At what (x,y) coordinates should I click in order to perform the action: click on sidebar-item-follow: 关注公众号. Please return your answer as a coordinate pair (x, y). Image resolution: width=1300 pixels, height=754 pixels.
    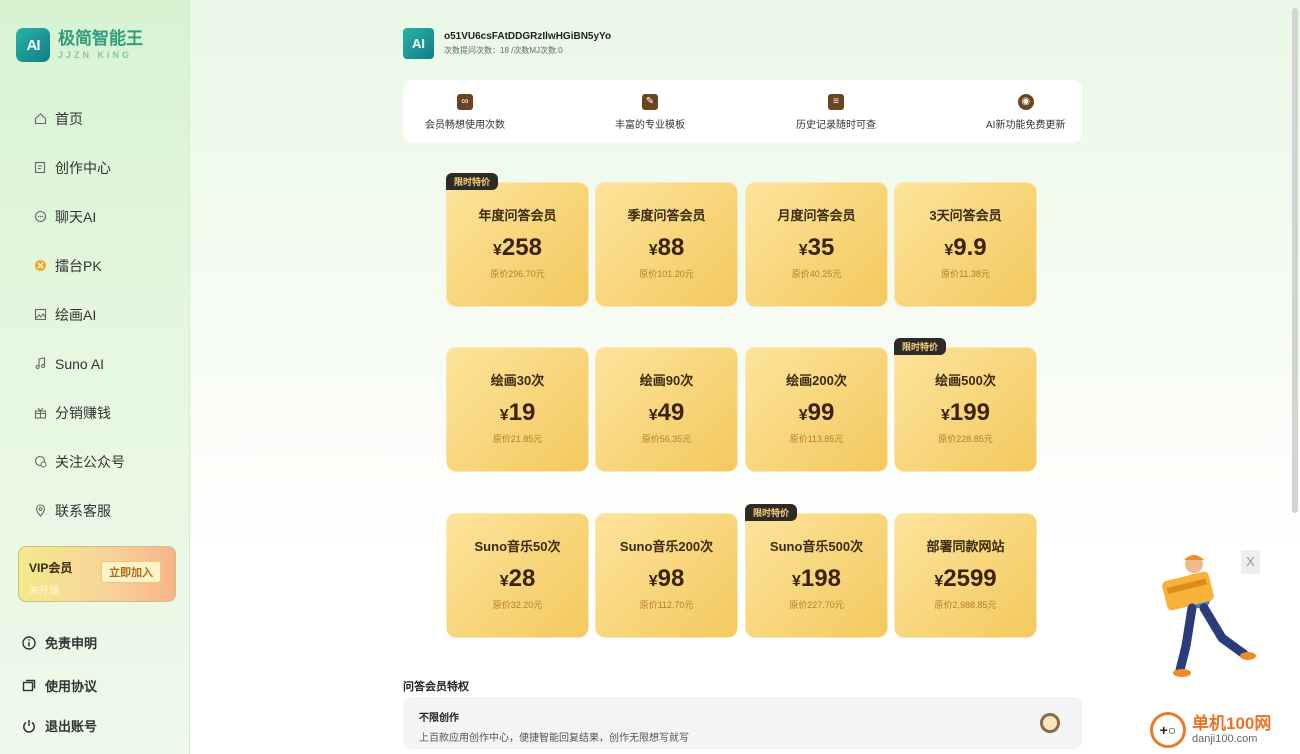
    Looking at the image, I should click on (95, 461).